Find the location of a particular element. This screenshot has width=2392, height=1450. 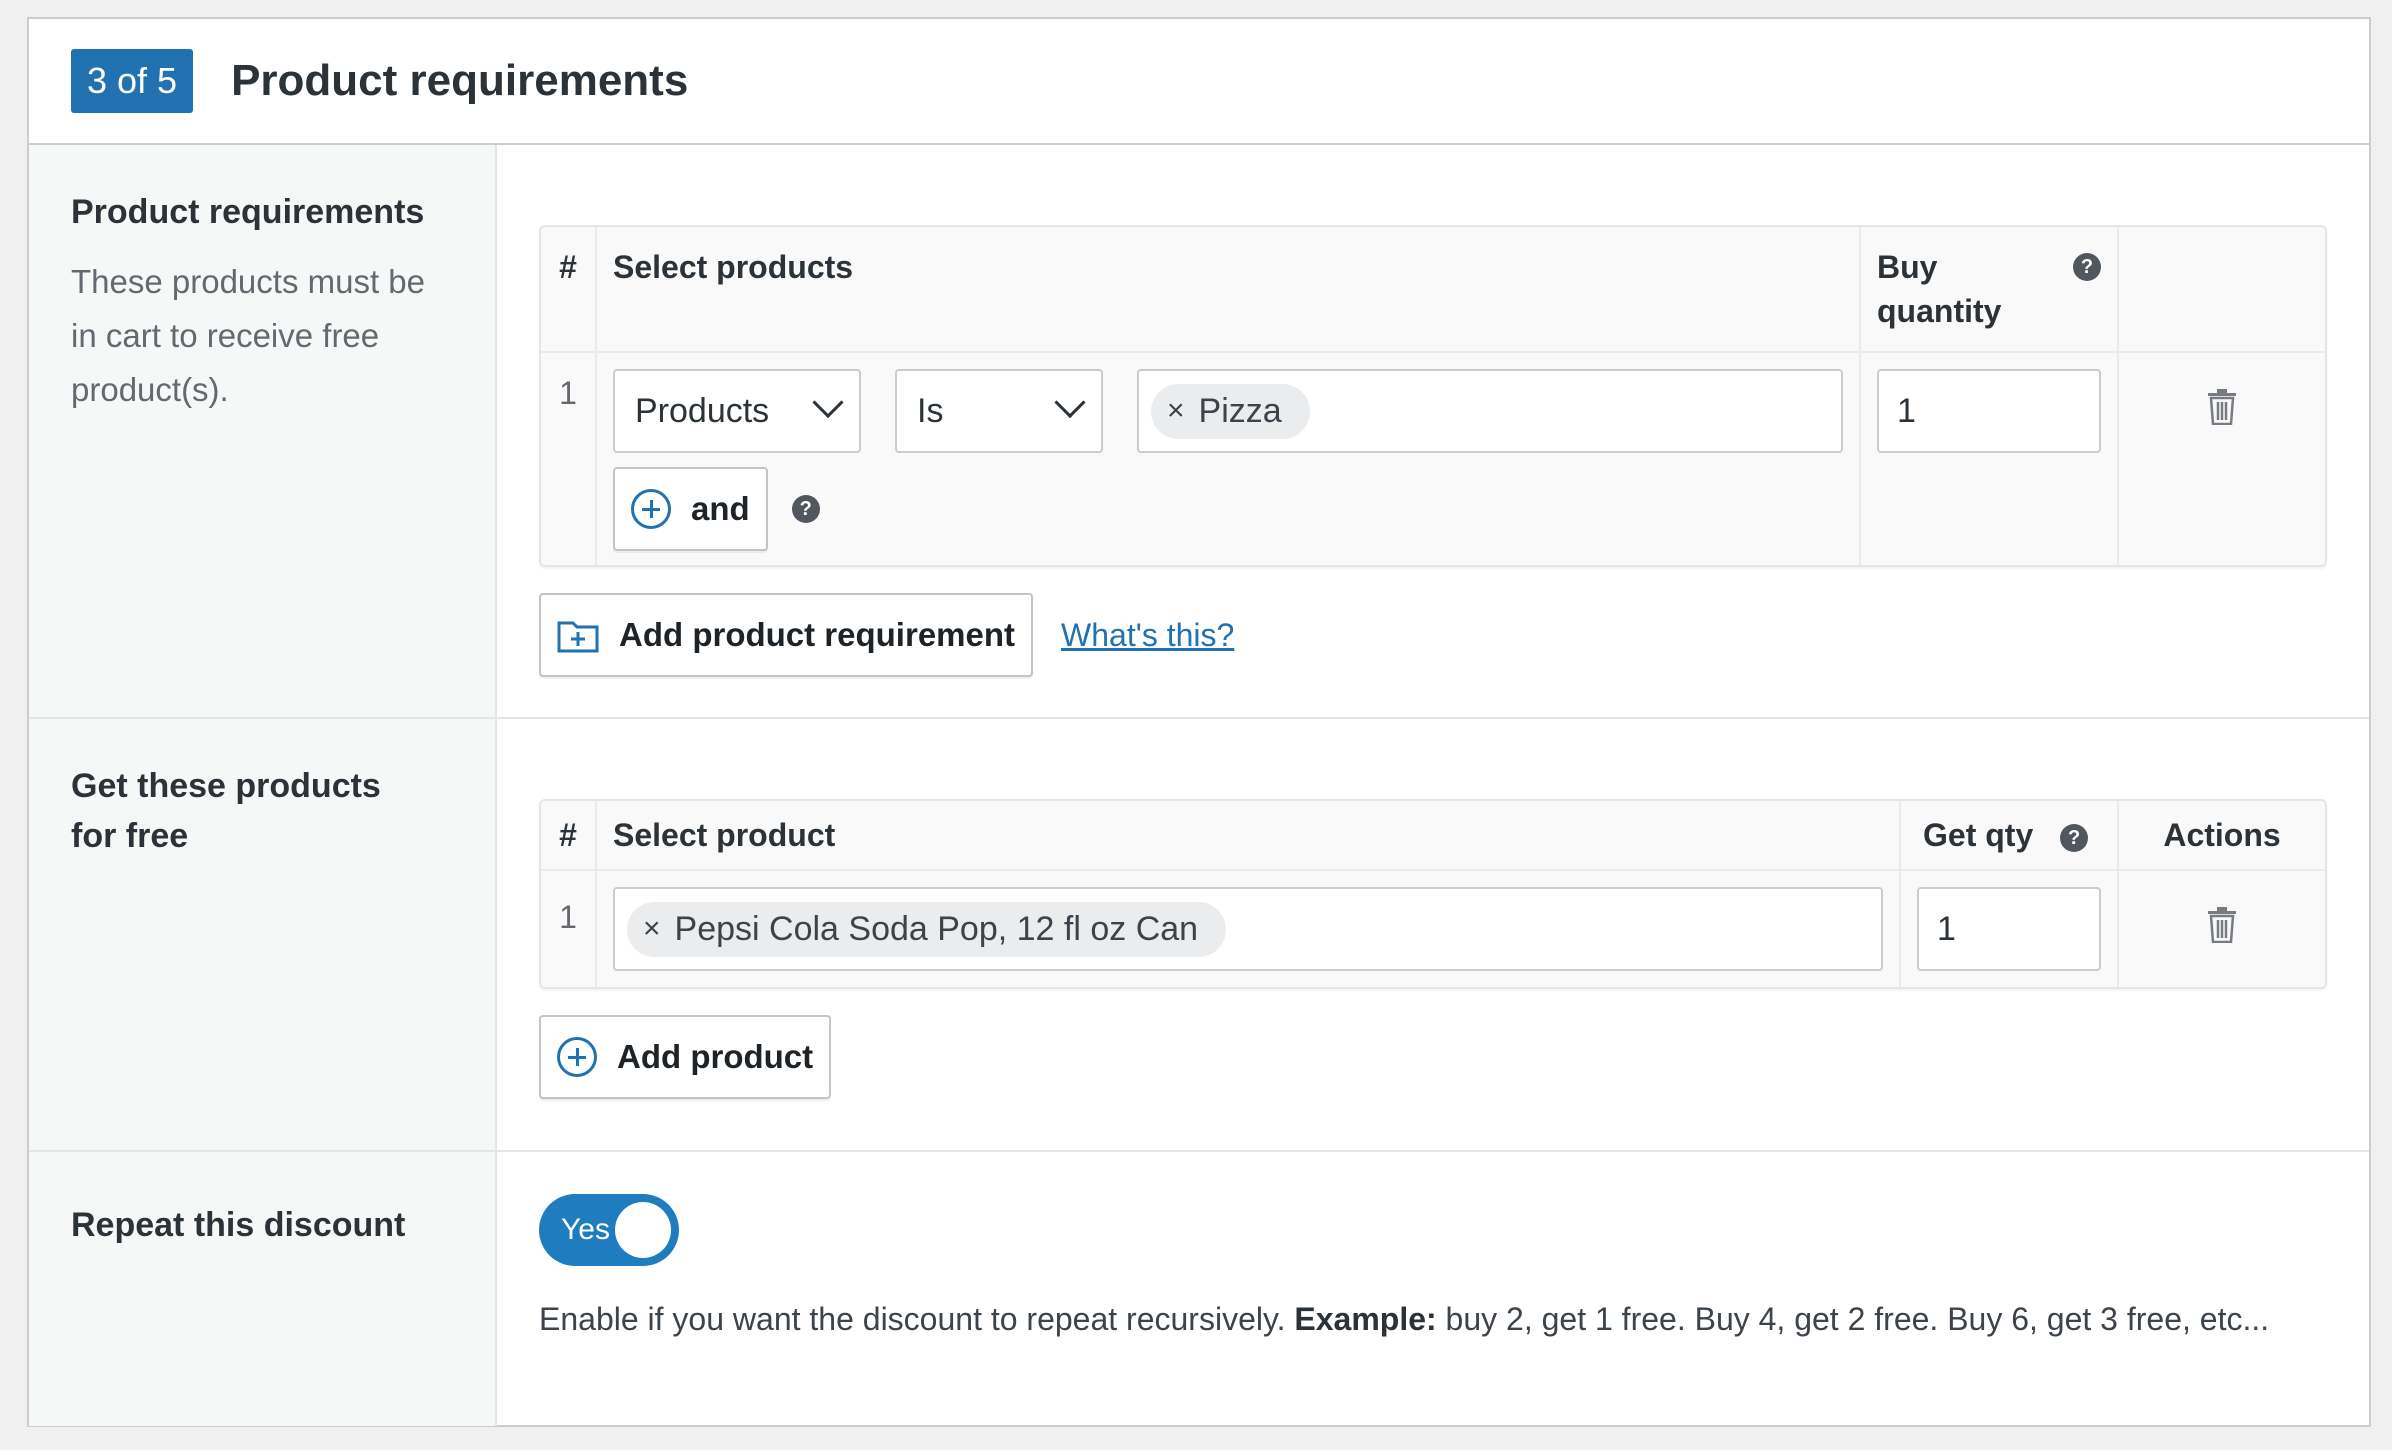

repeat-toggle: Yes is located at coordinates (609, 1230).